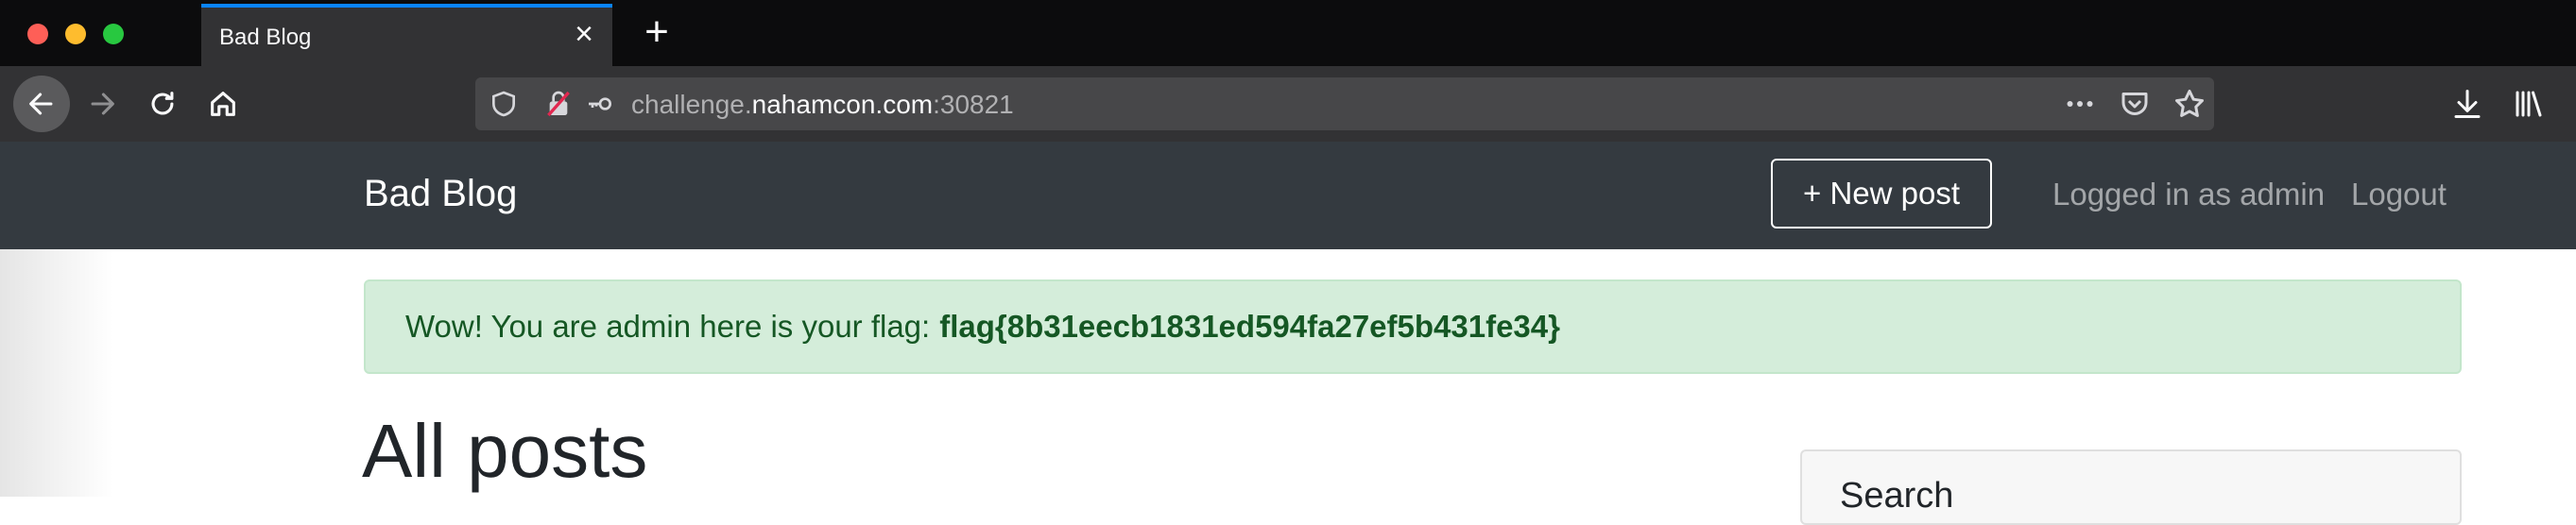  What do you see at coordinates (162, 103) in the screenshot?
I see `reload-icon` at bounding box center [162, 103].